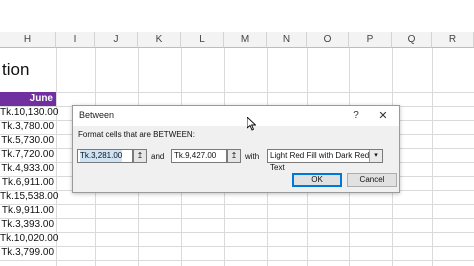 The image size is (474, 266). What do you see at coordinates (16, 69) in the screenshot?
I see `sheet-title: tion` at bounding box center [16, 69].